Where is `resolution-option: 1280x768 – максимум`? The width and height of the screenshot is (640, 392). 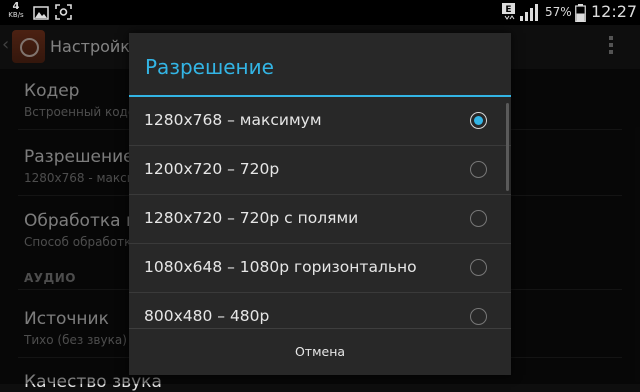 resolution-option: 1280x768 – максимум is located at coordinates (320, 121).